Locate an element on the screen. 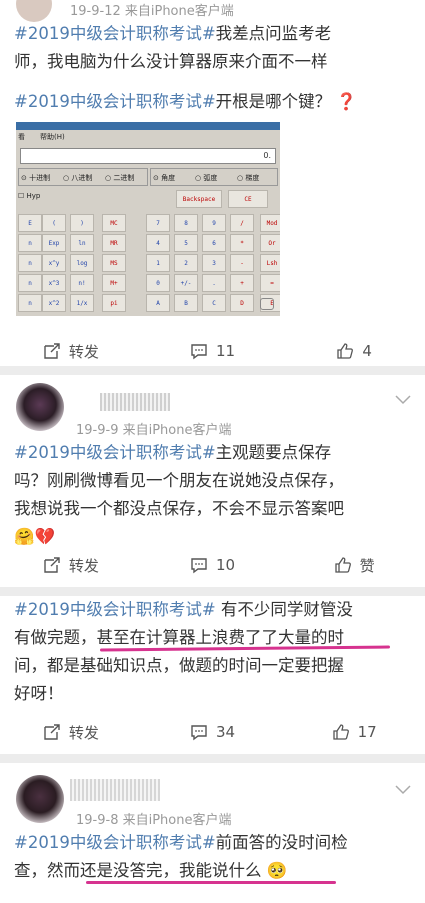 This screenshot has width=425, height=903. text-fragment: 我想说我一个都没点保存，不会不显示答案吧 is located at coordinates (179, 508).